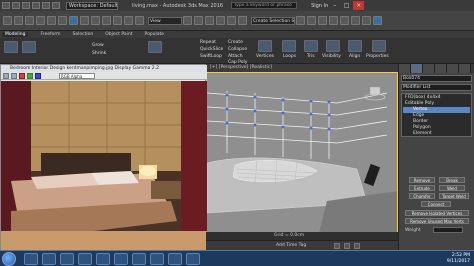 This screenshot has width=474, height=266. Describe the element at coordinates (311, 46) in the screenshot. I see `tris-icon` at that location.